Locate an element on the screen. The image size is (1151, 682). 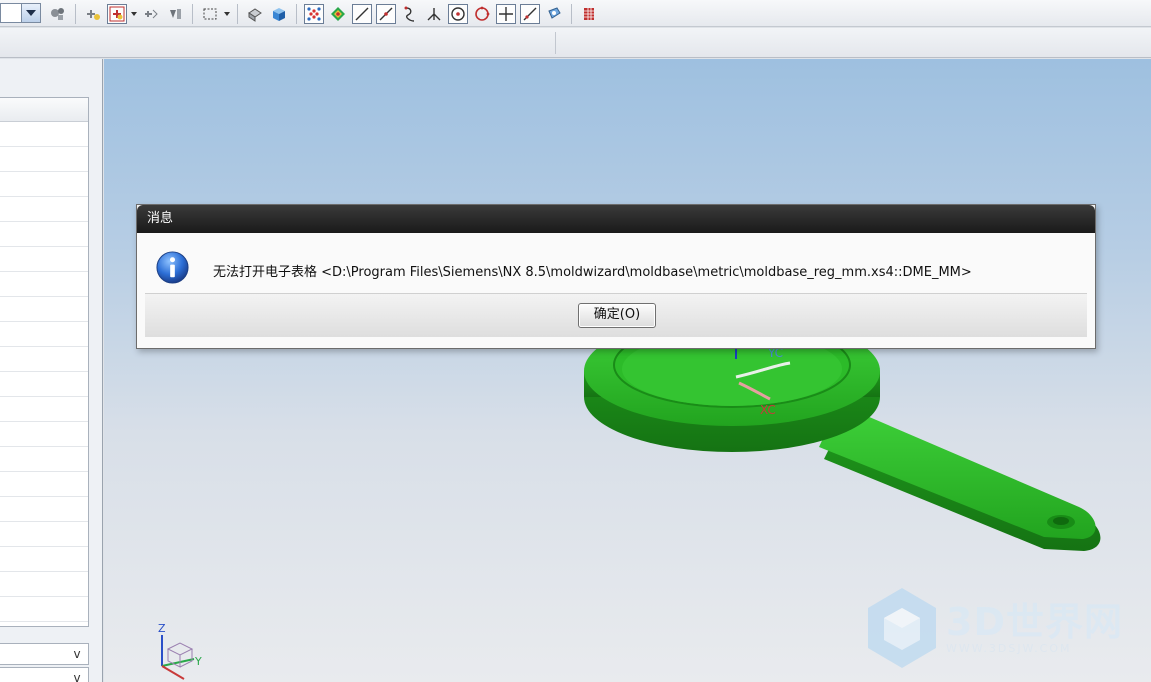
intersection-icon is located at coordinates (506, 13).